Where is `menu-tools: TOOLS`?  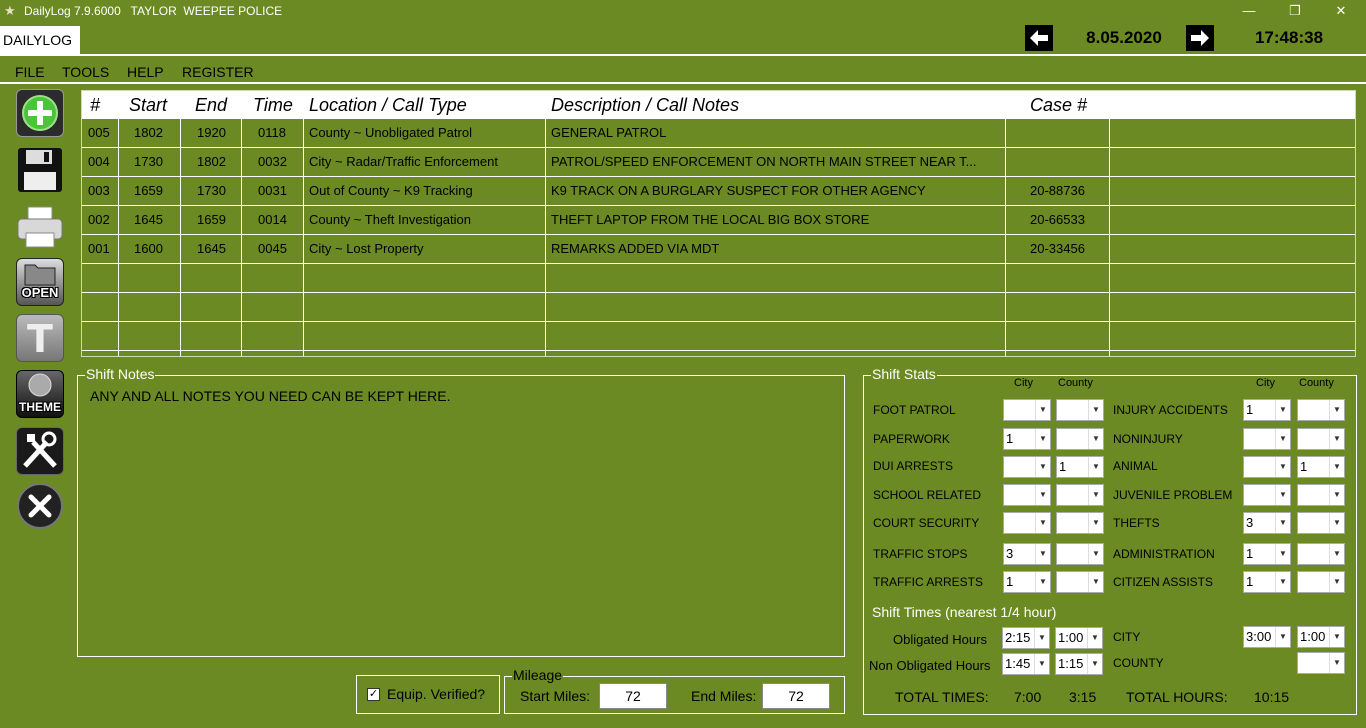
menu-tools: TOOLS is located at coordinates (85, 72).